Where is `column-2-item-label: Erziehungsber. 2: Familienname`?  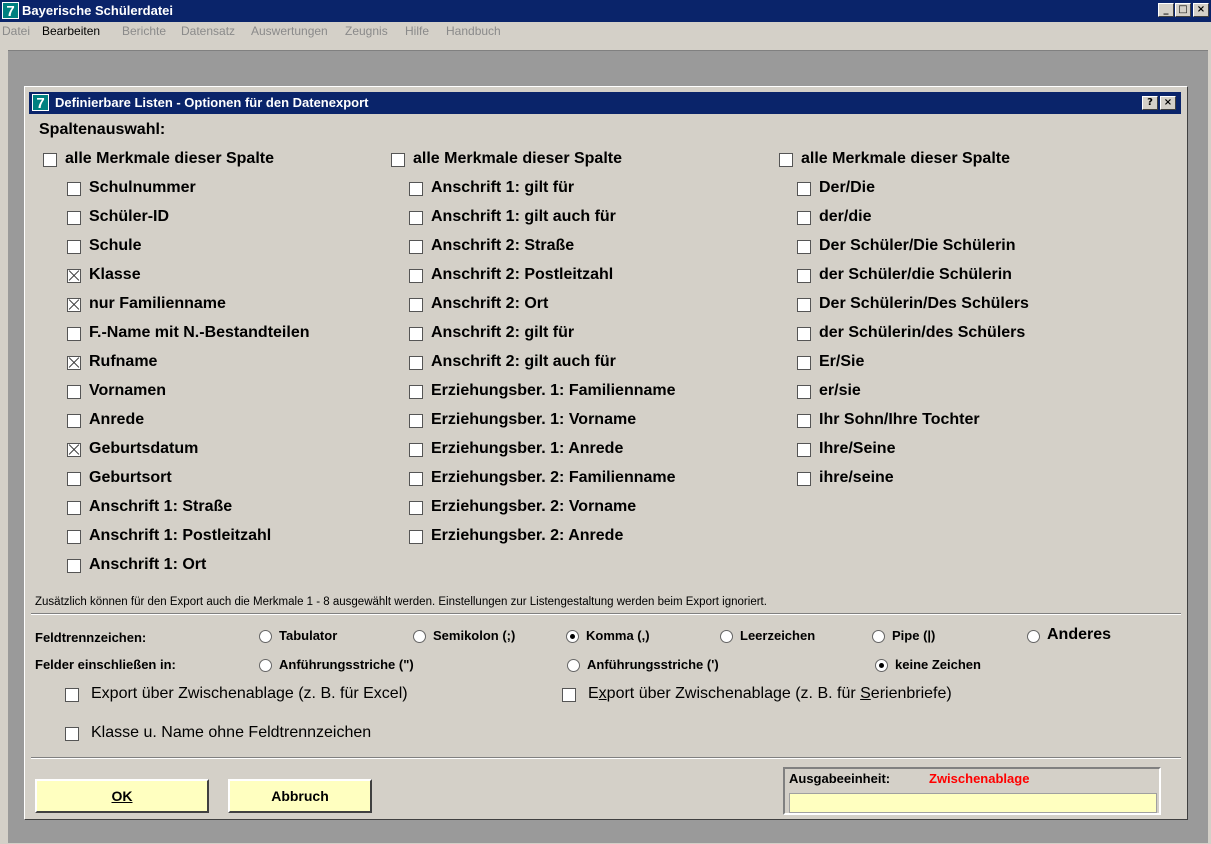
column-2-item-label: Erziehungsber. 2: Familienname is located at coordinates (553, 477).